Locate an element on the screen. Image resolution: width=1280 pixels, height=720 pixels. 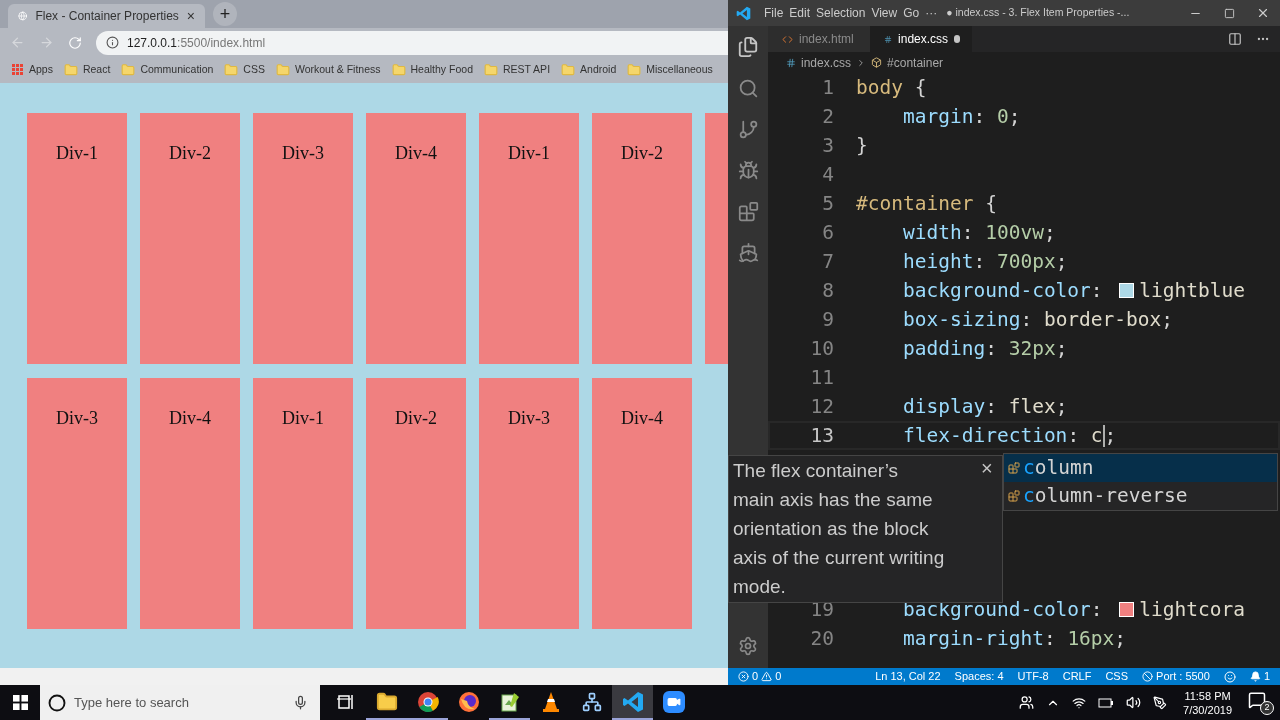
code-token: padding is located at coordinates (944, 348).